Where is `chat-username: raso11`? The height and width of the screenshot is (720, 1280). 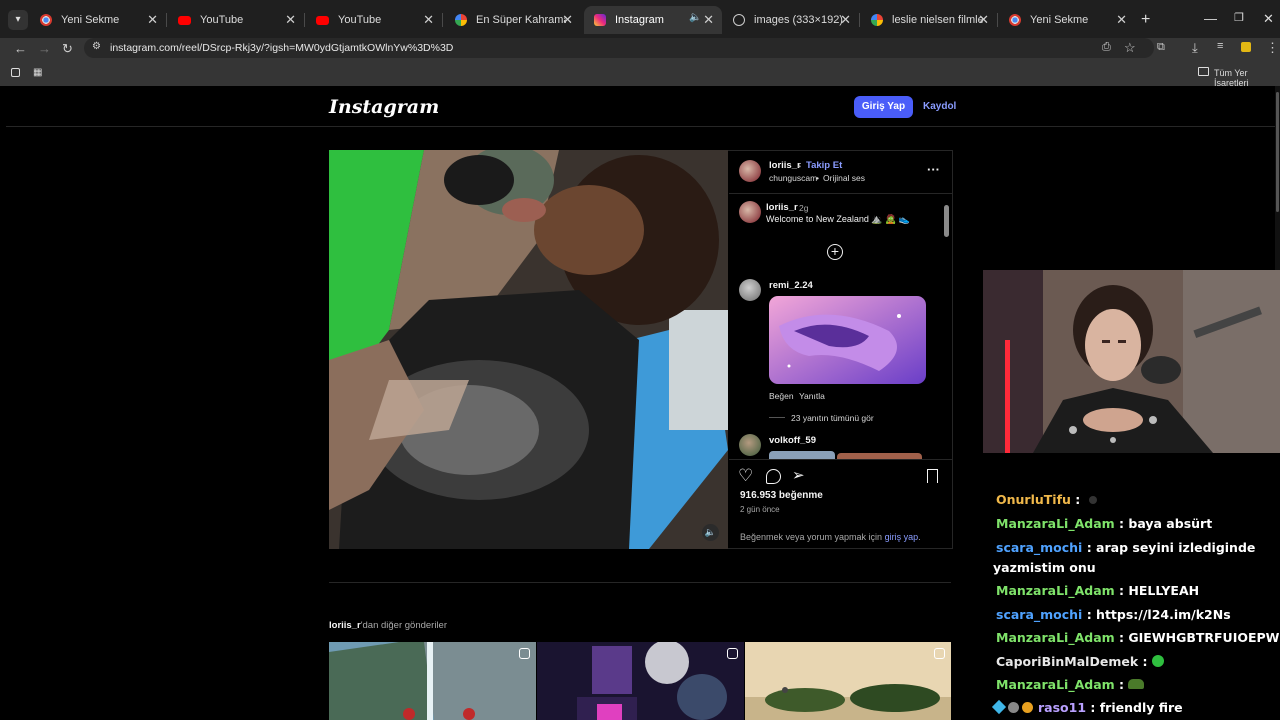 chat-username: raso11 is located at coordinates (1062, 707).